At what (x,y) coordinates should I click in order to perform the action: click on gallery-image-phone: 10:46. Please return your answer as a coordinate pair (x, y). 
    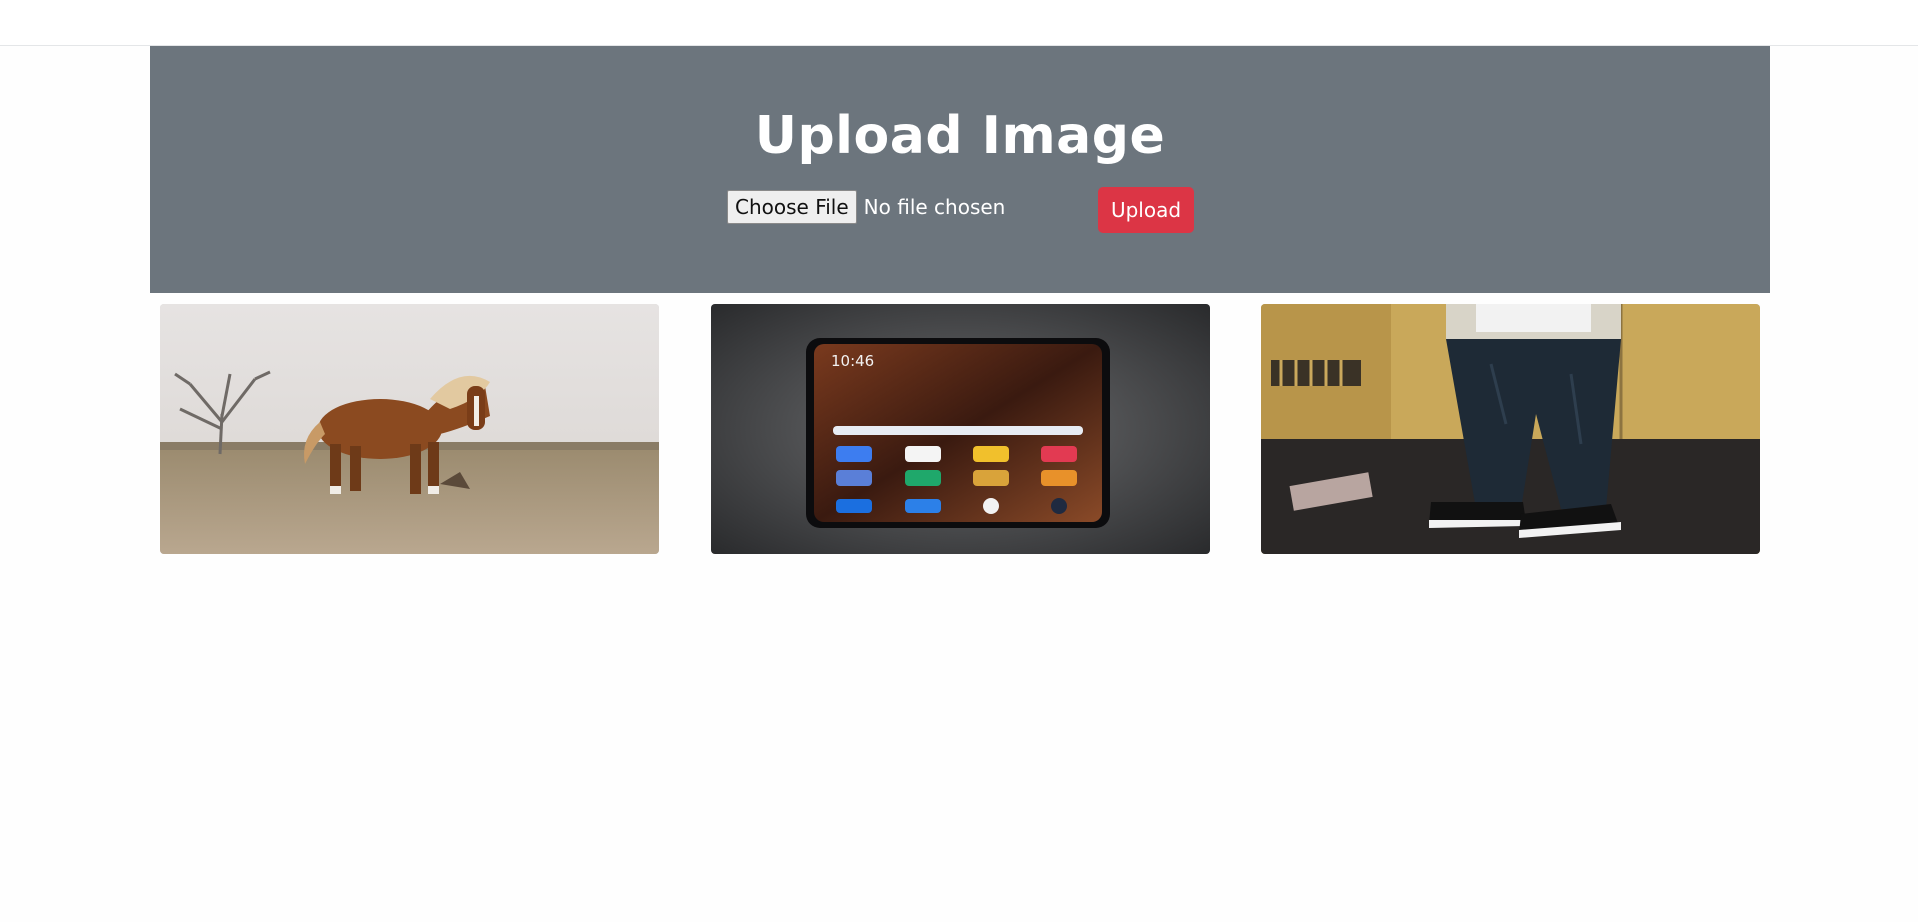
    Looking at the image, I should click on (960, 429).